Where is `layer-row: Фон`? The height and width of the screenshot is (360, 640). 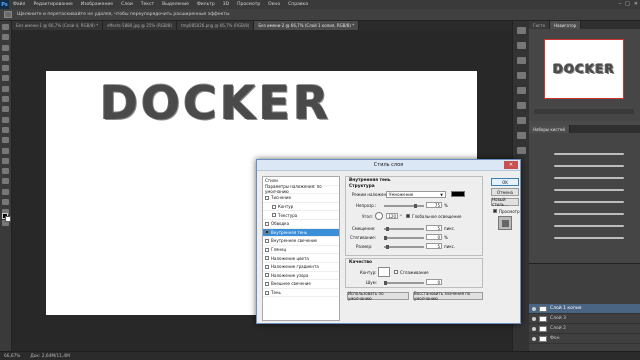
layer-row: Фон is located at coordinates (584, 339).